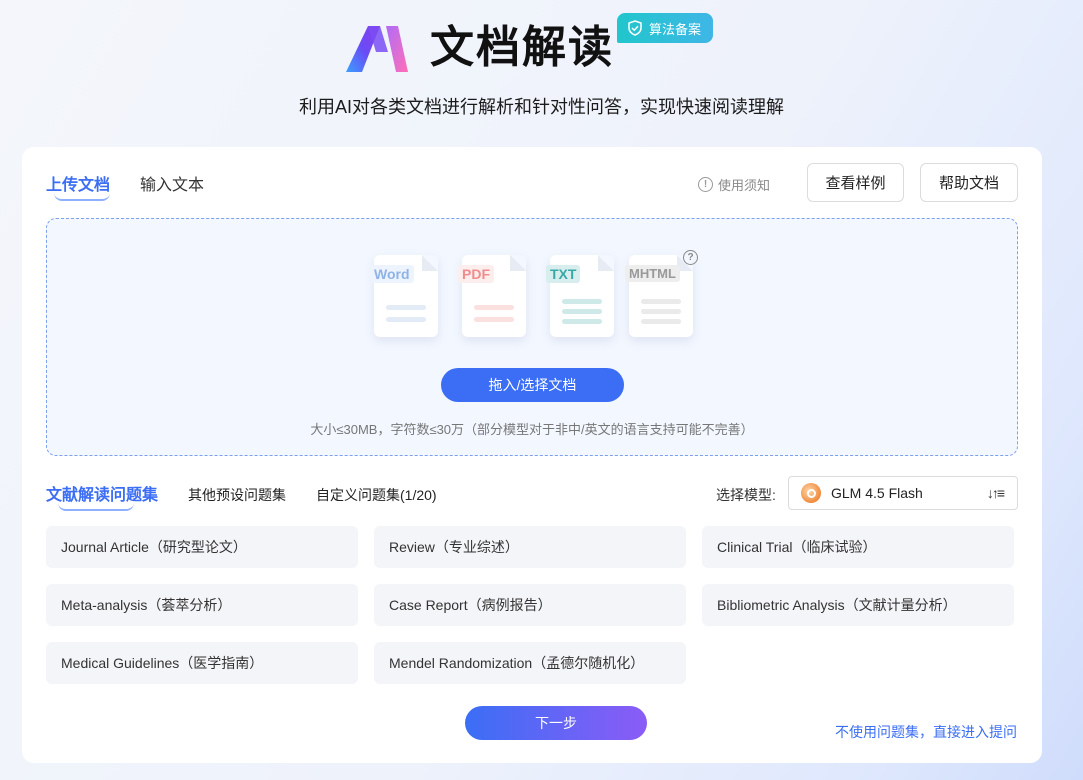 The width and height of the screenshot is (1083, 780). Describe the element at coordinates (172, 183) in the screenshot. I see `tab-input-text: 输入文本` at that location.